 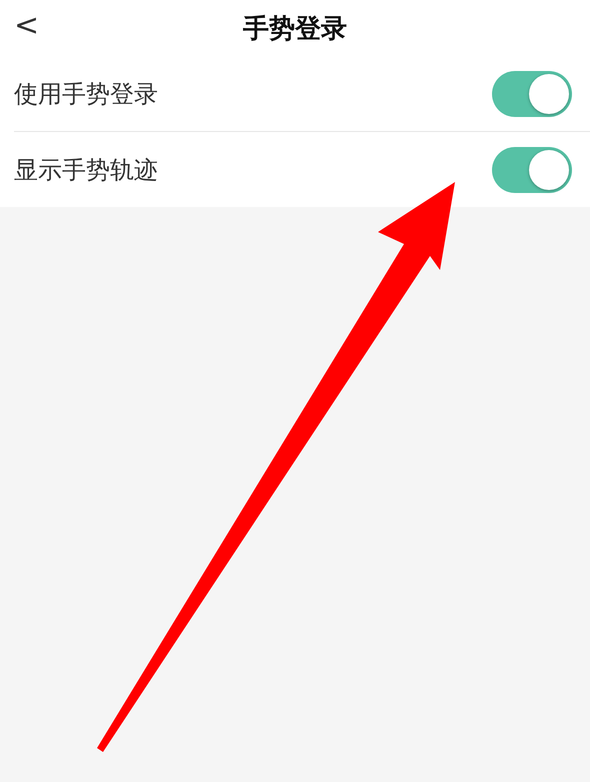 I want to click on setting-label: 显示手势轨迹, so click(x=86, y=170).